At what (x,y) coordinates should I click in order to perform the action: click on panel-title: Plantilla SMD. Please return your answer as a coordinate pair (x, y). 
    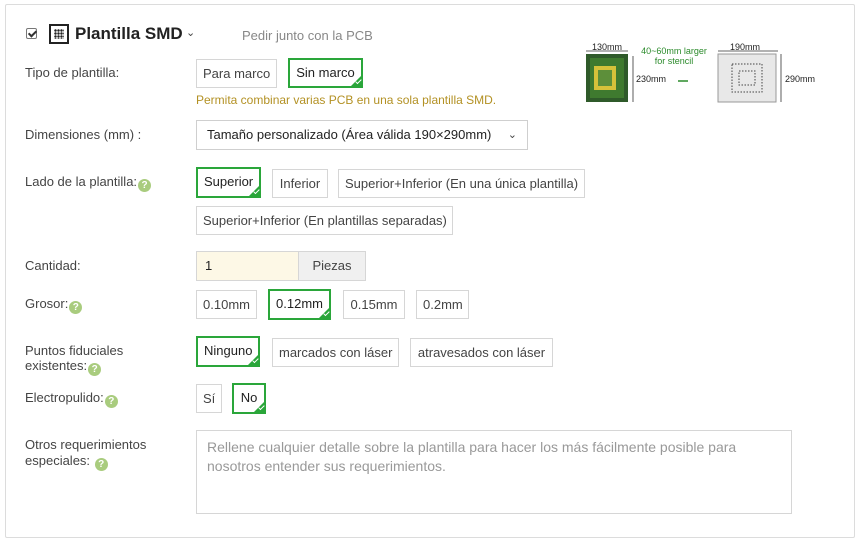
    Looking at the image, I should click on (129, 33).